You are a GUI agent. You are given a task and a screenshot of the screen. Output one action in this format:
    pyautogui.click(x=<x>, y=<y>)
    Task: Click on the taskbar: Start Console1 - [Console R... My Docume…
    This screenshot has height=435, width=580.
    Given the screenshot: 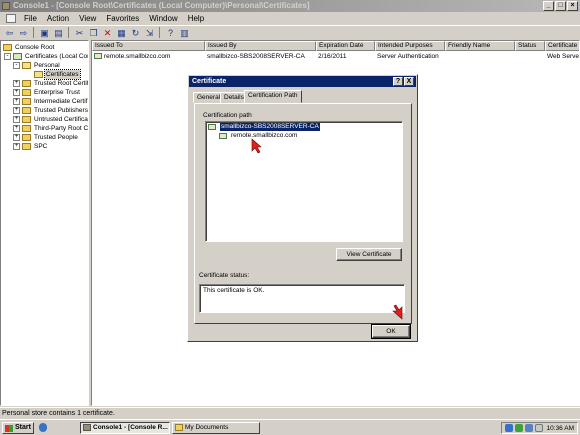 What is the action you would take?
    pyautogui.click(x=290, y=427)
    